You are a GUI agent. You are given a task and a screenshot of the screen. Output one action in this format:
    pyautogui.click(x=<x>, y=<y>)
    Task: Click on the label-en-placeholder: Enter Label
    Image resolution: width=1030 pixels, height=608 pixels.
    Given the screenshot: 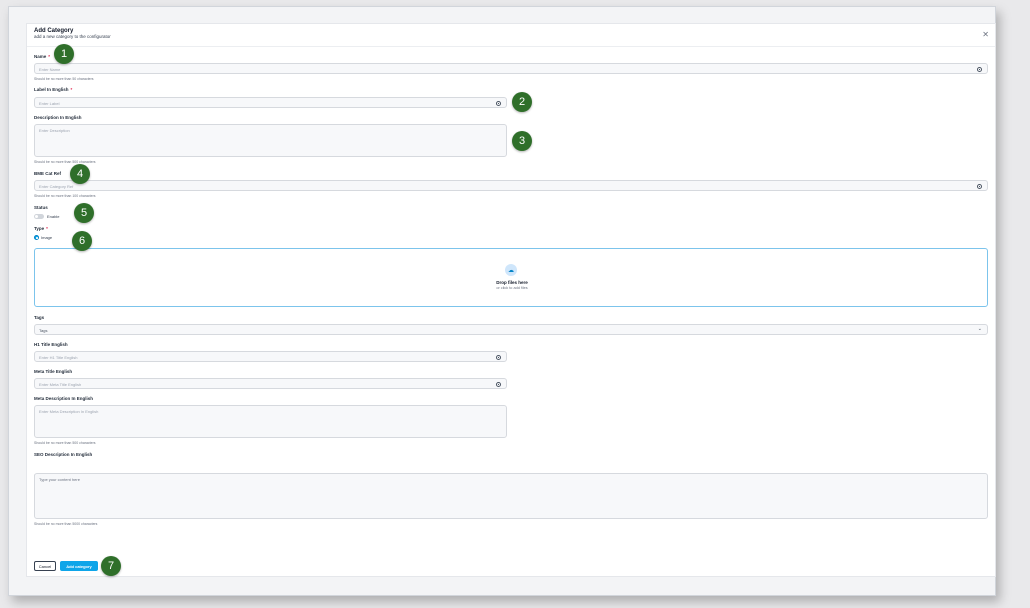 What is the action you would take?
    pyautogui.click(x=49, y=103)
    